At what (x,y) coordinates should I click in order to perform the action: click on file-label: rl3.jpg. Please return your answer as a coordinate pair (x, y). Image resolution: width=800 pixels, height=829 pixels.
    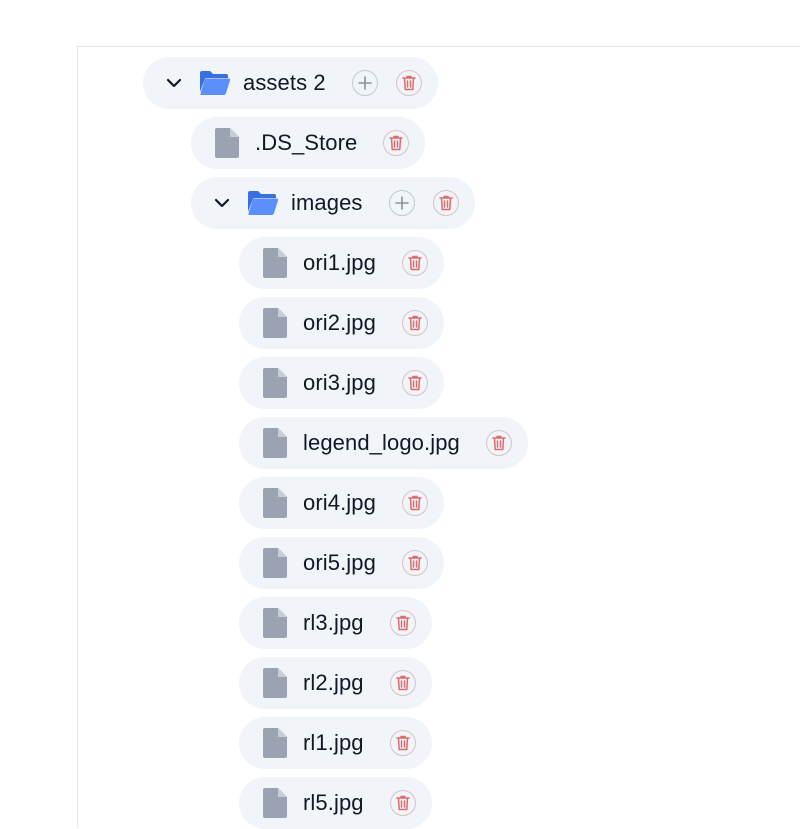
    Looking at the image, I should click on (333, 622).